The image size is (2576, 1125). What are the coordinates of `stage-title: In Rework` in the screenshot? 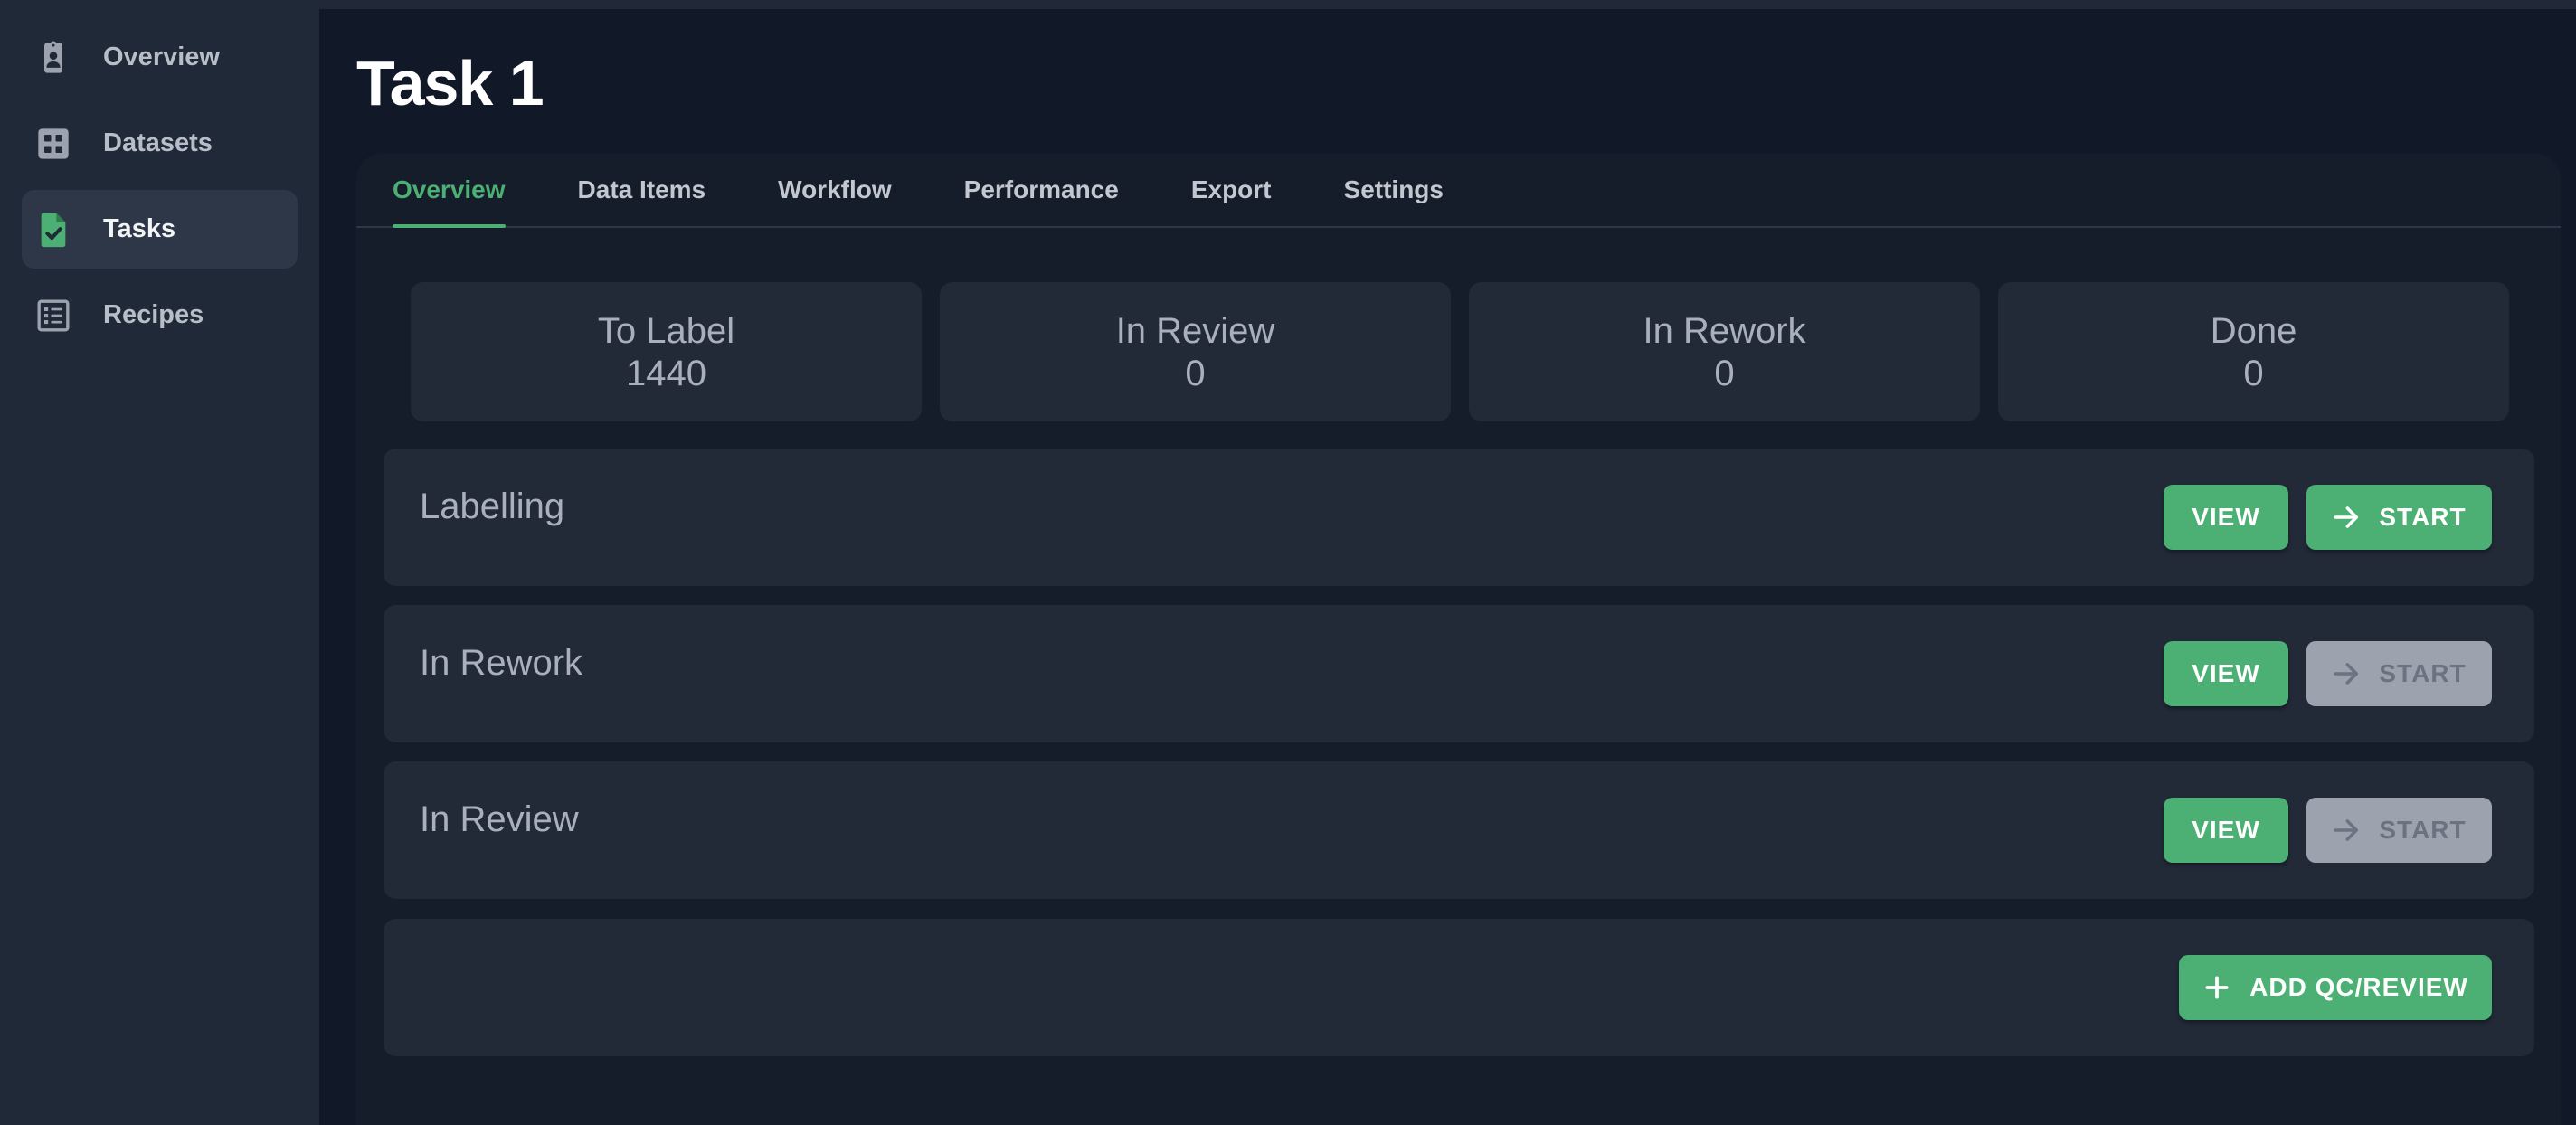 It's located at (502, 663).